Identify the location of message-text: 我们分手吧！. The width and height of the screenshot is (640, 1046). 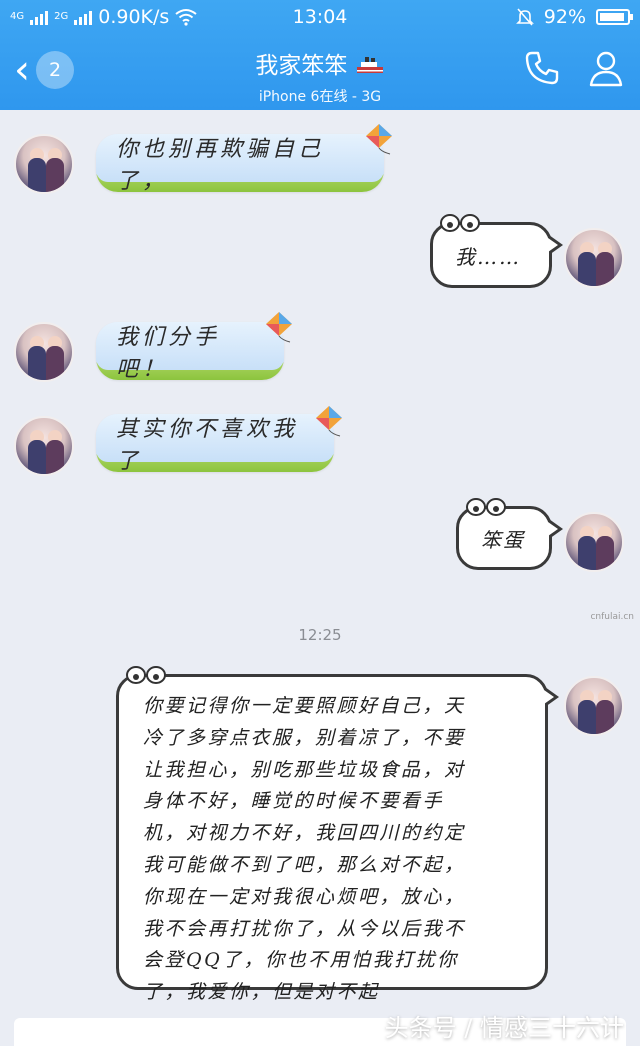
(168, 353).